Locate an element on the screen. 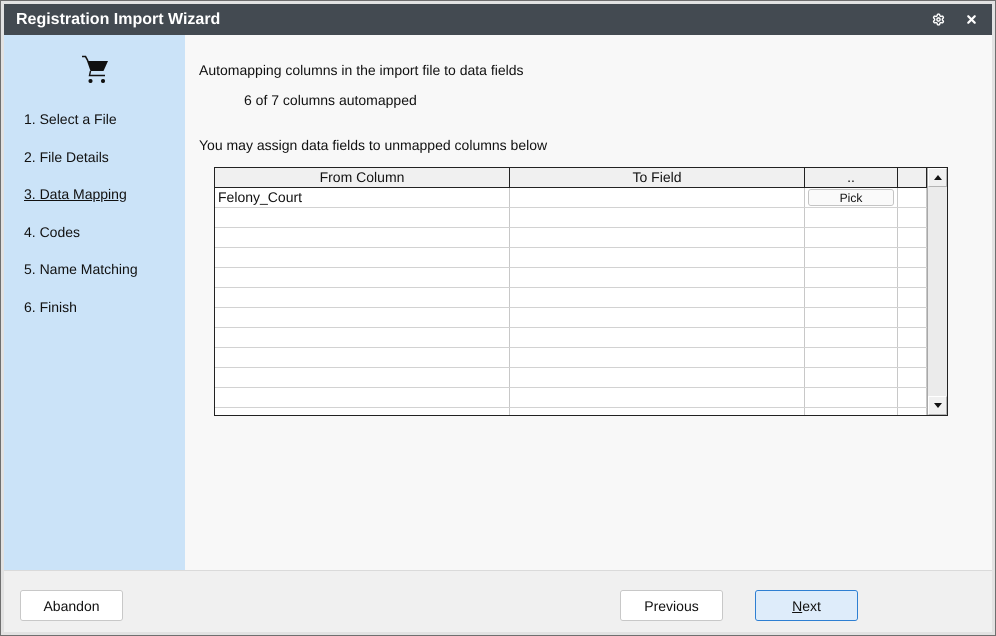  close-icon is located at coordinates (971, 19).